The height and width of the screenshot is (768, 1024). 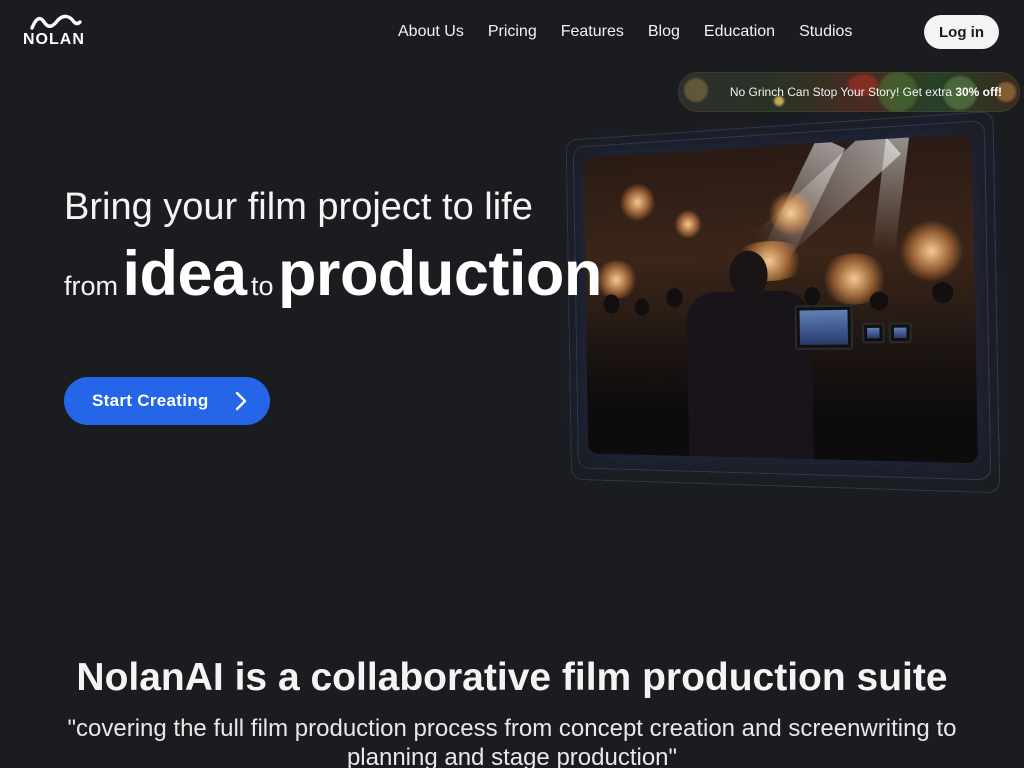 I want to click on nav-education: Education, so click(x=739, y=32).